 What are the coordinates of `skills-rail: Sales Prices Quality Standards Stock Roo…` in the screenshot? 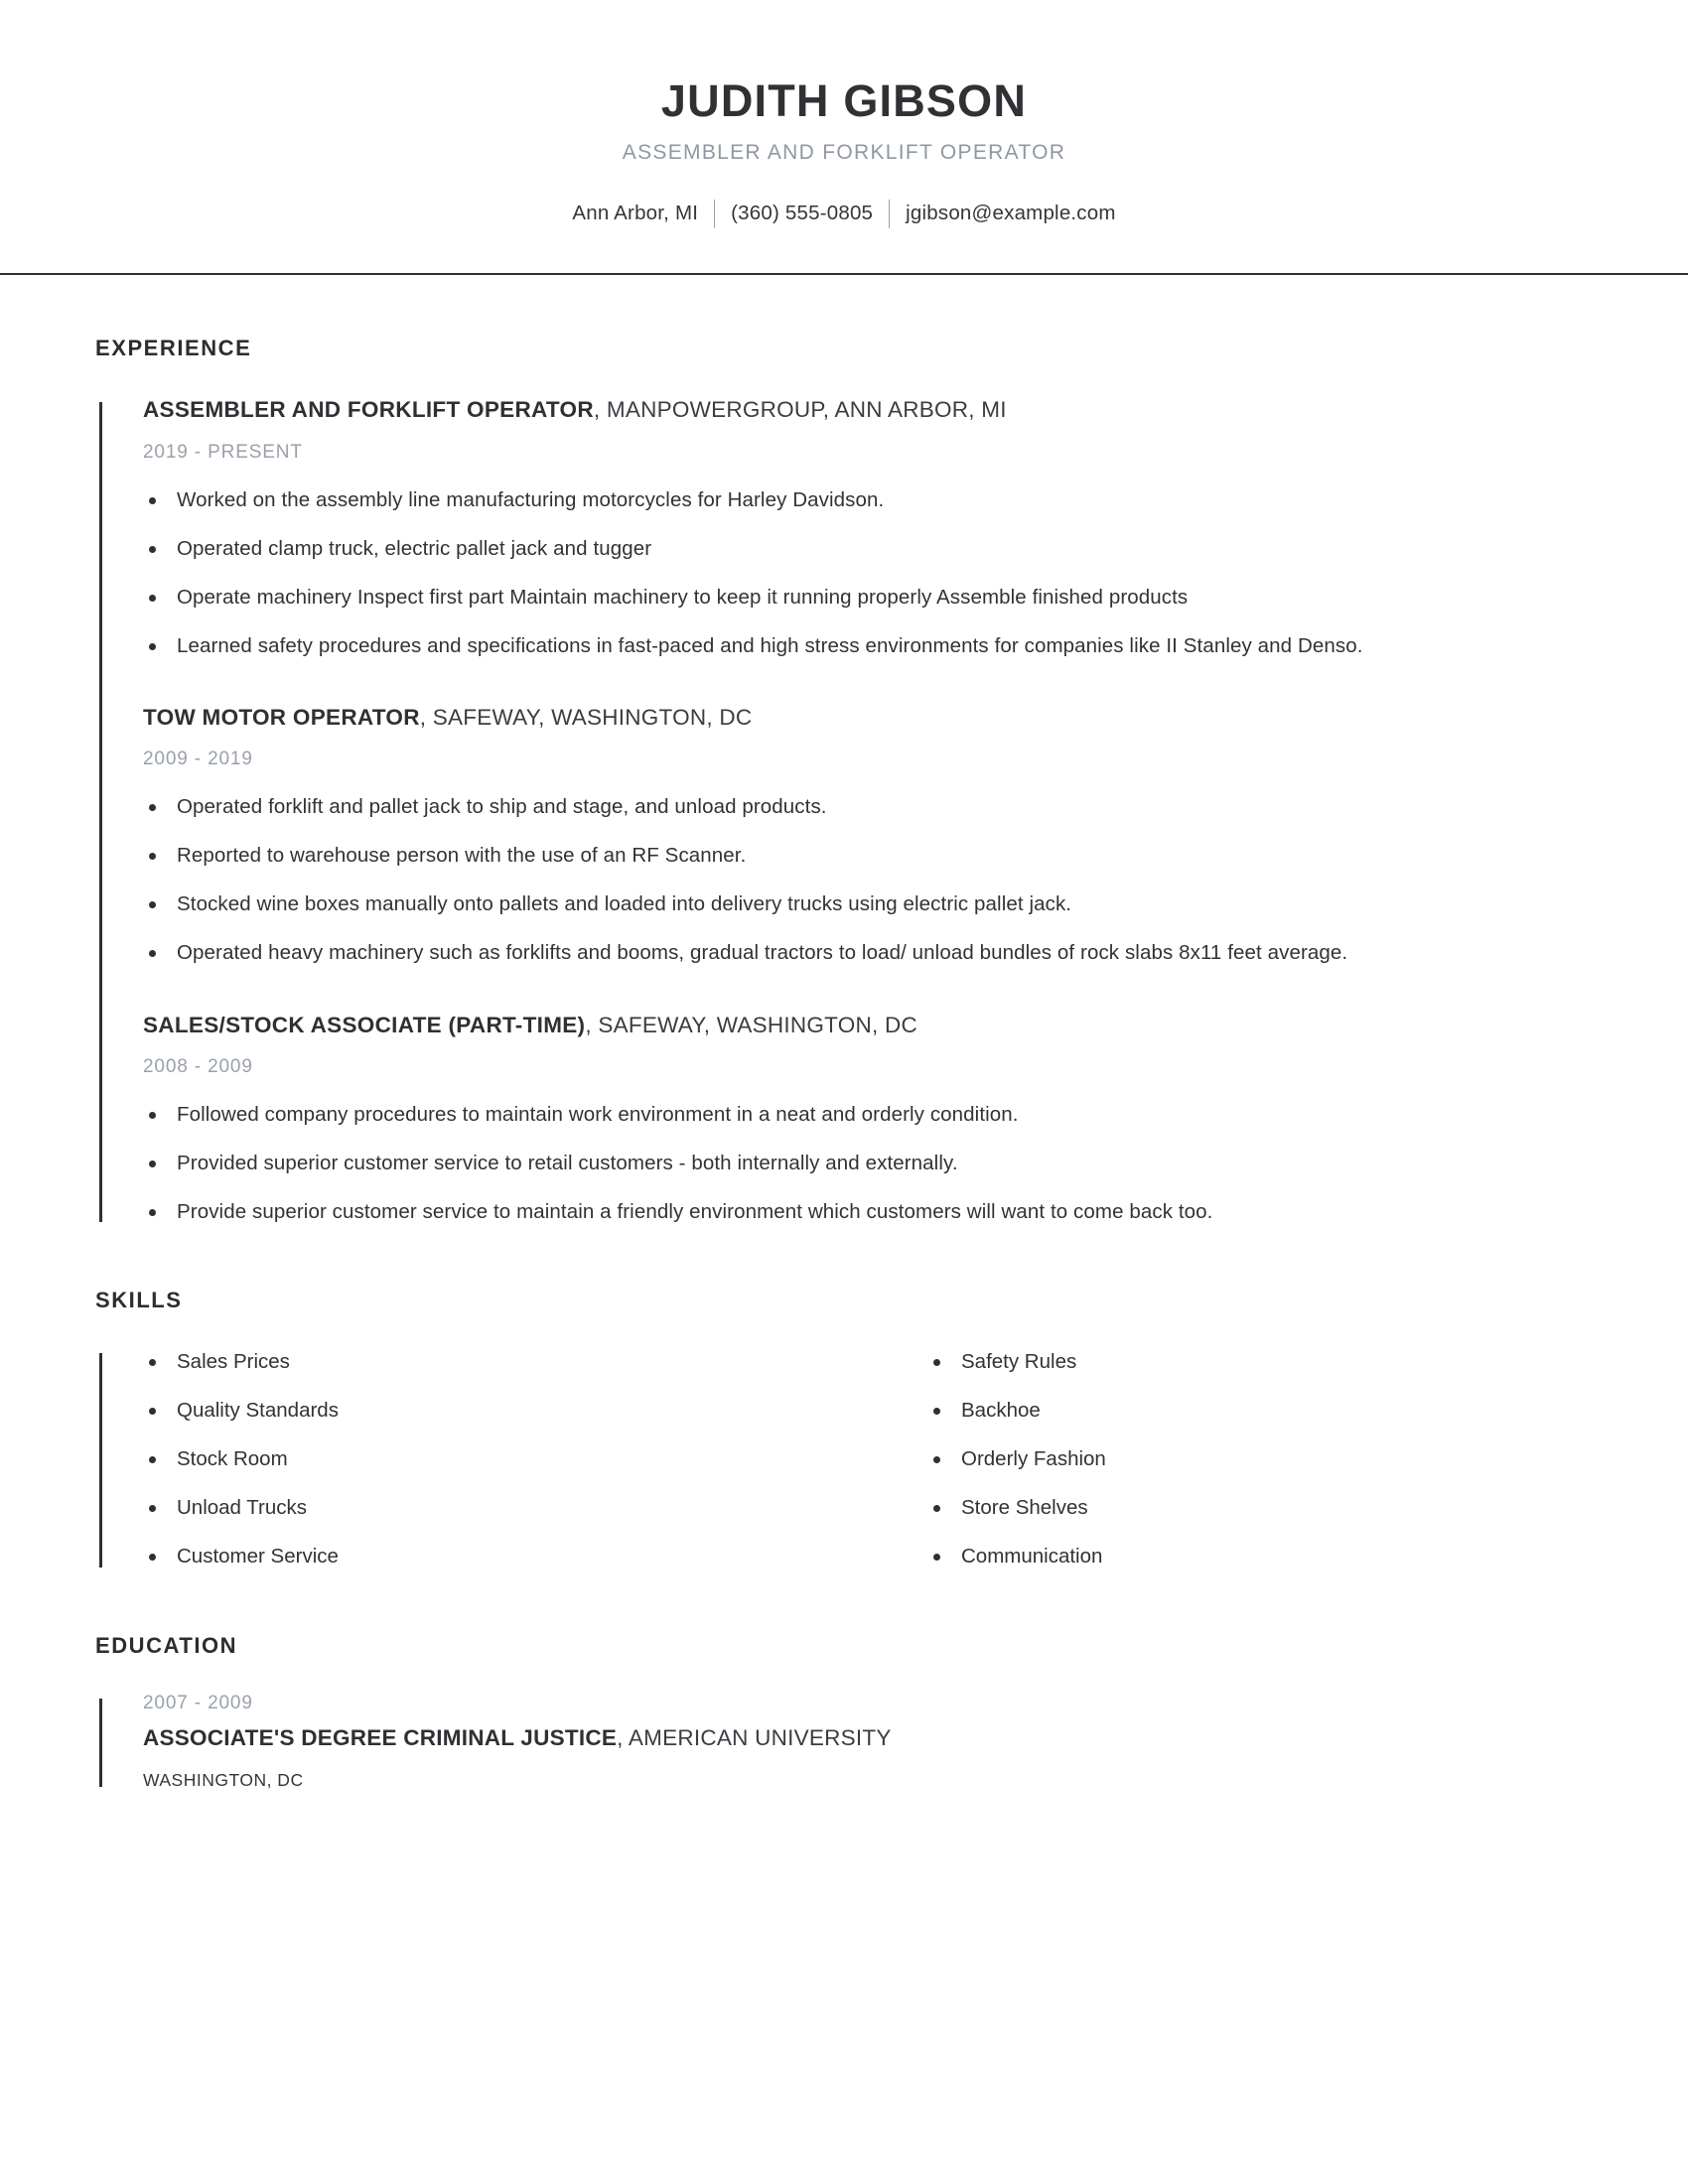 It's located at (844, 1459).